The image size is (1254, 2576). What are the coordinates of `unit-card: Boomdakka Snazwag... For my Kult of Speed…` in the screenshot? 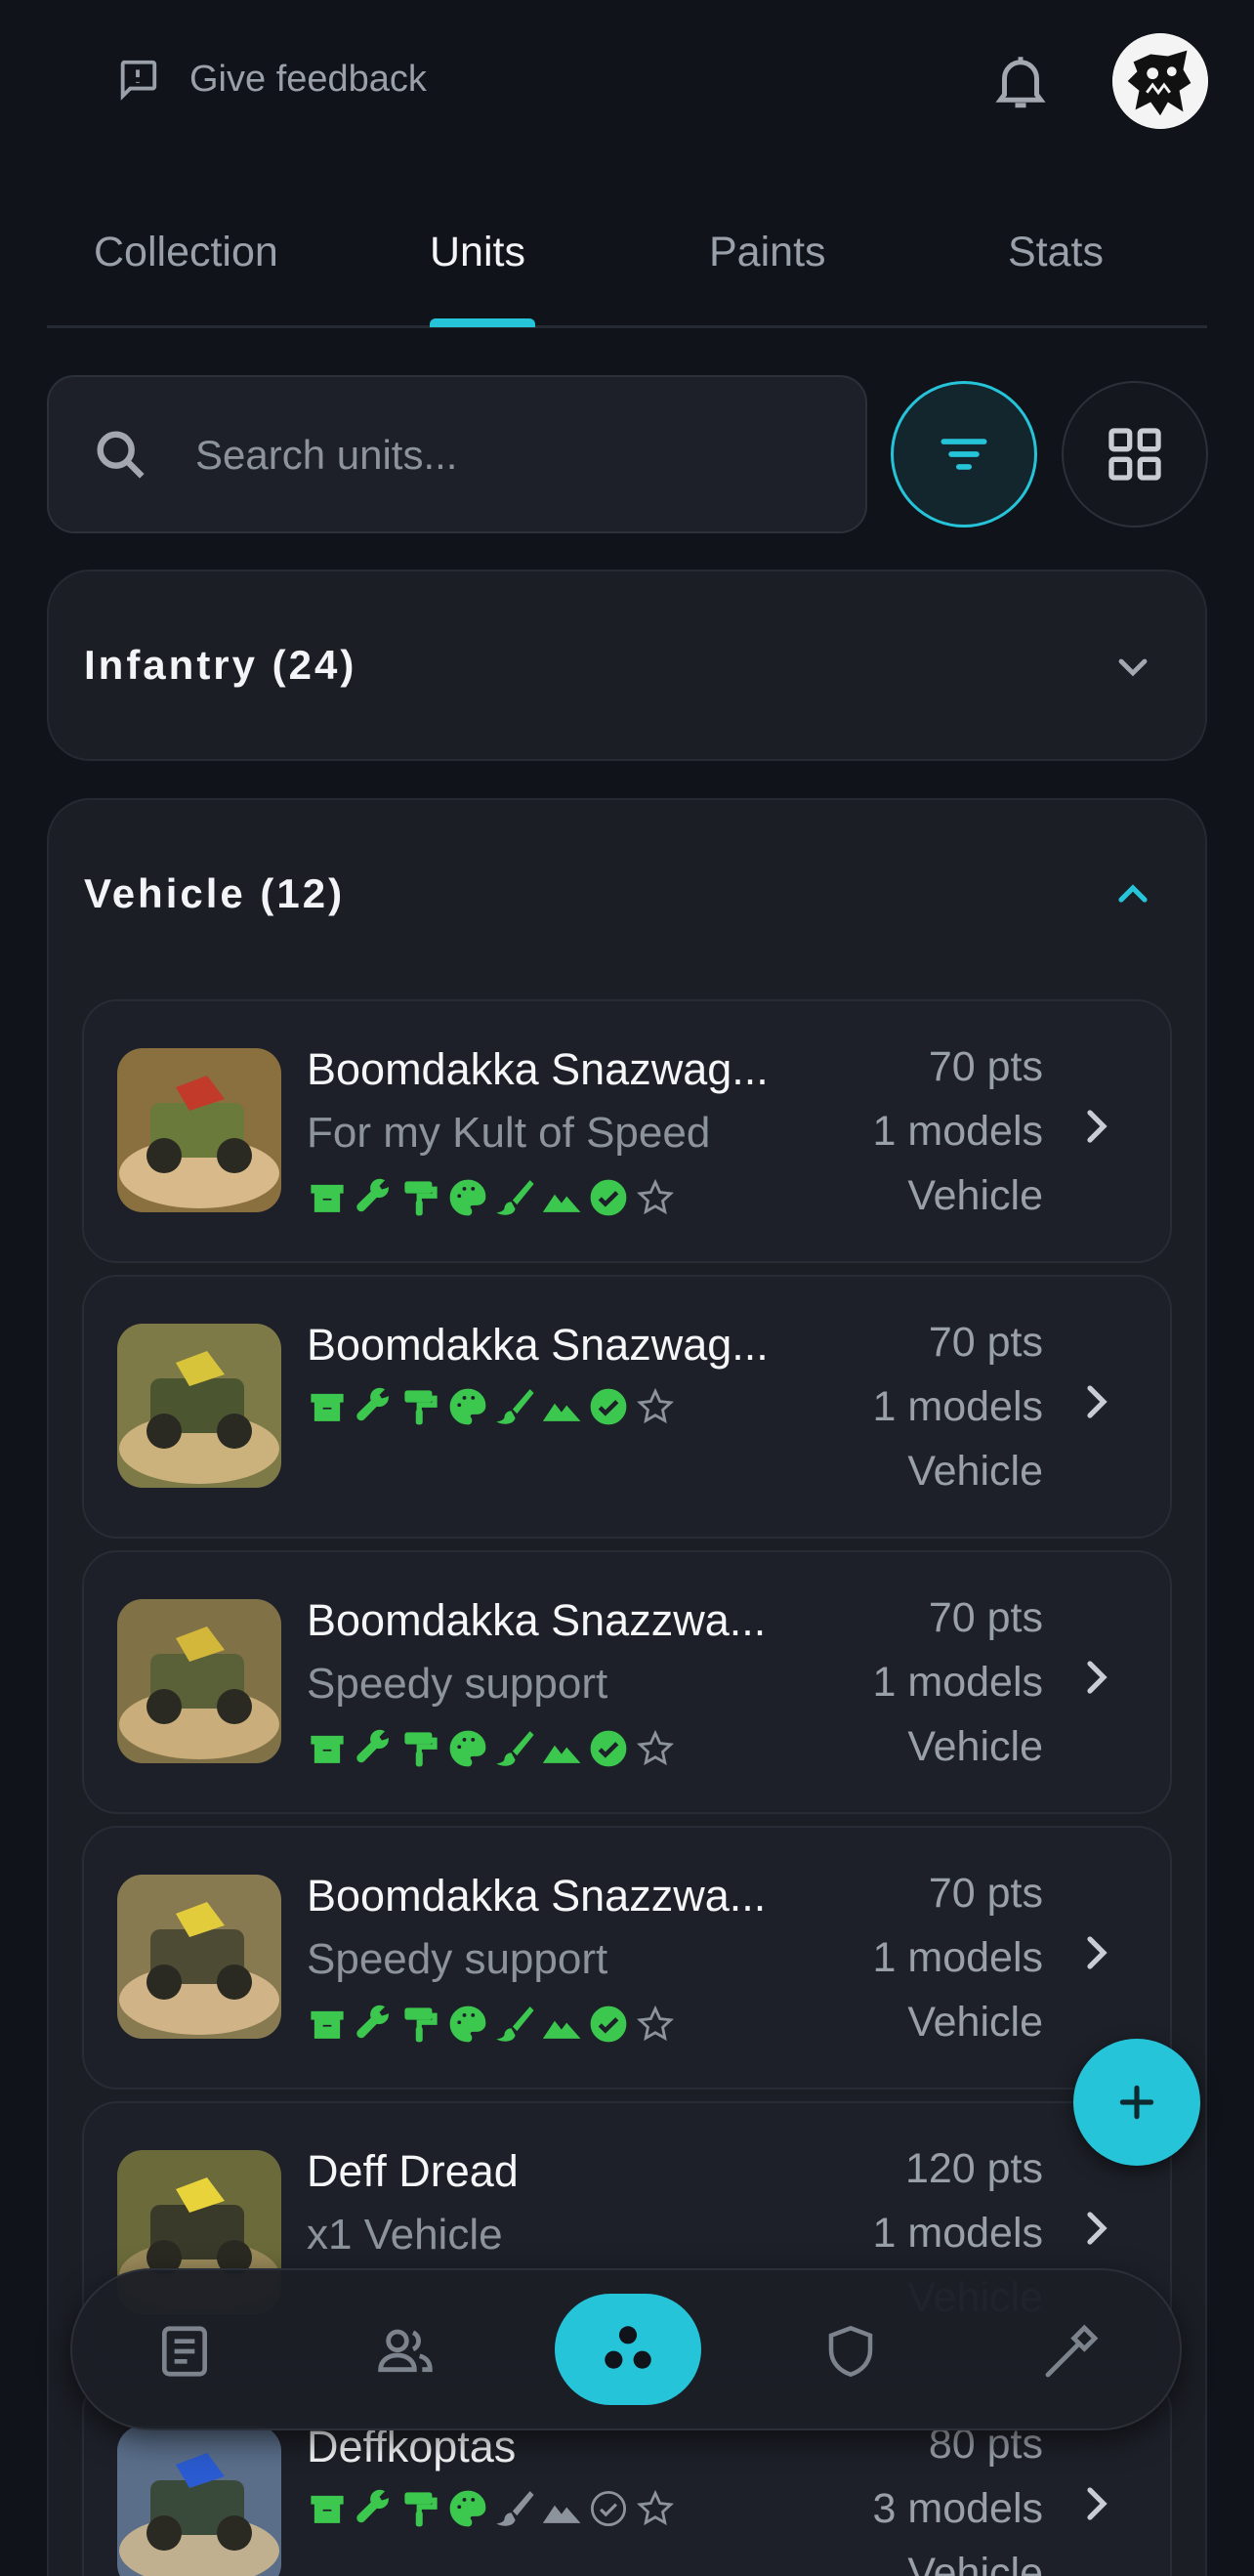 It's located at (627, 1131).